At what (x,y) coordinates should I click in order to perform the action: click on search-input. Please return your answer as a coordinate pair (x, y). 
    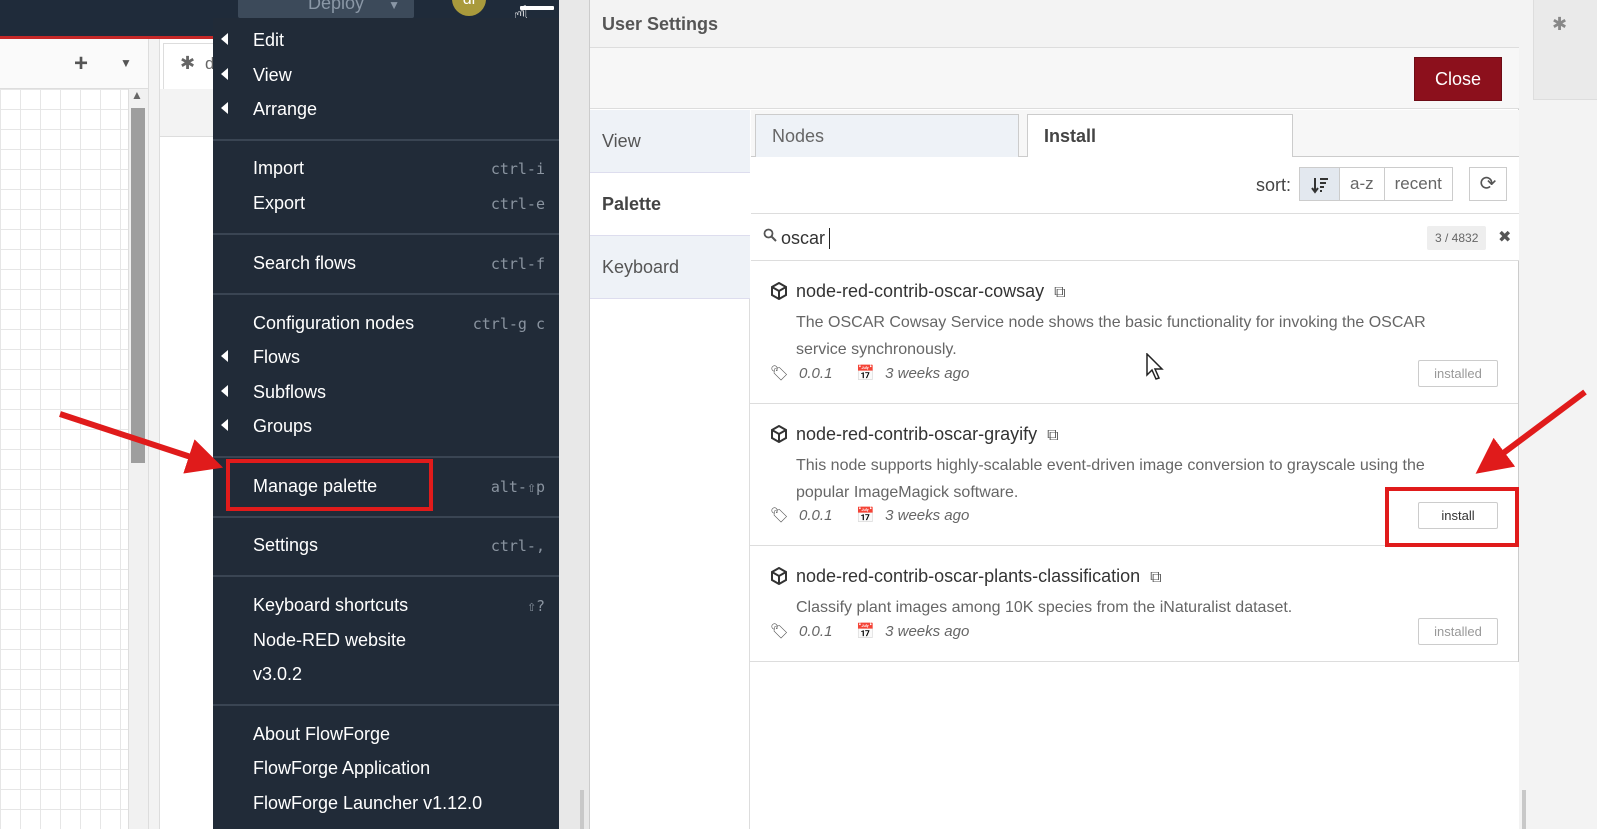
    Looking at the image, I should click on (931, 238).